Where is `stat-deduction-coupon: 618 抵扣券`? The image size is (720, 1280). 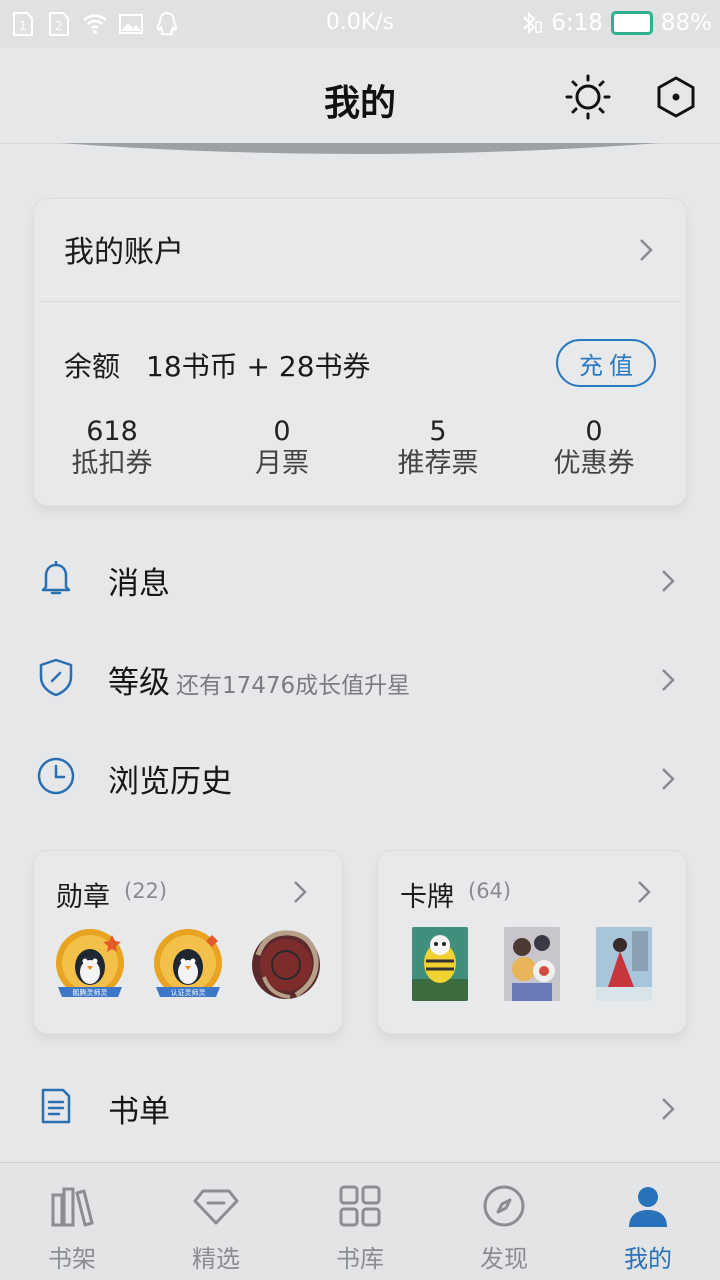
stat-deduction-coupon: 618 抵扣券 is located at coordinates (112, 449).